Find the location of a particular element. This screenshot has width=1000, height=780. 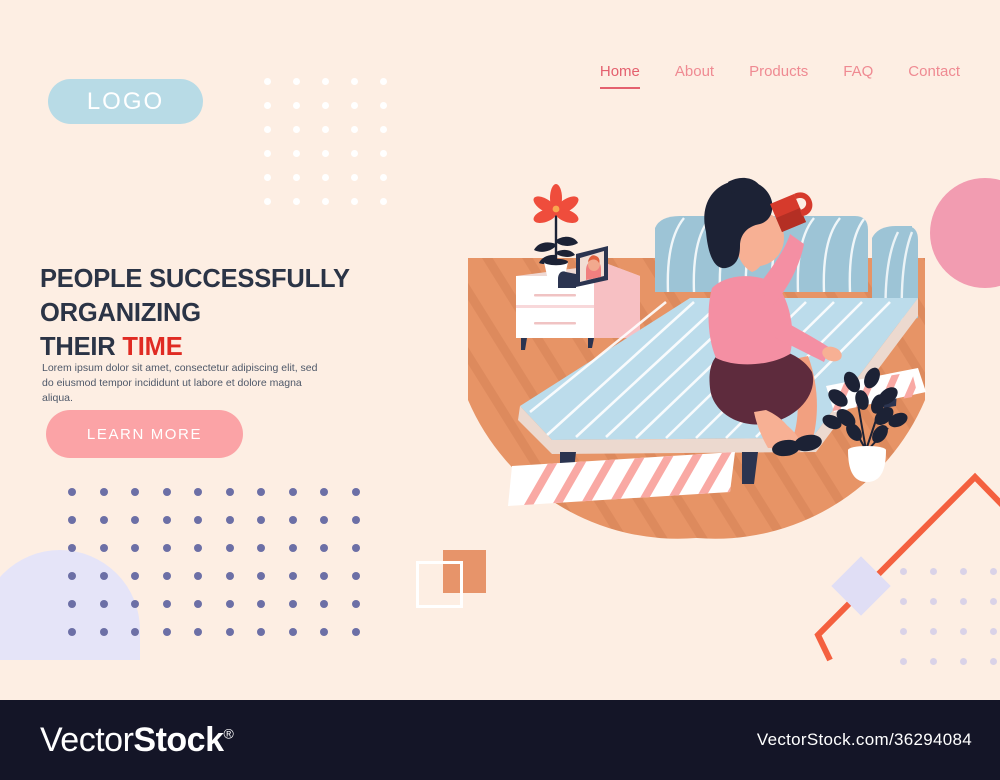

vectorstock-url: VectorStock.com/36294084 is located at coordinates (864, 739).